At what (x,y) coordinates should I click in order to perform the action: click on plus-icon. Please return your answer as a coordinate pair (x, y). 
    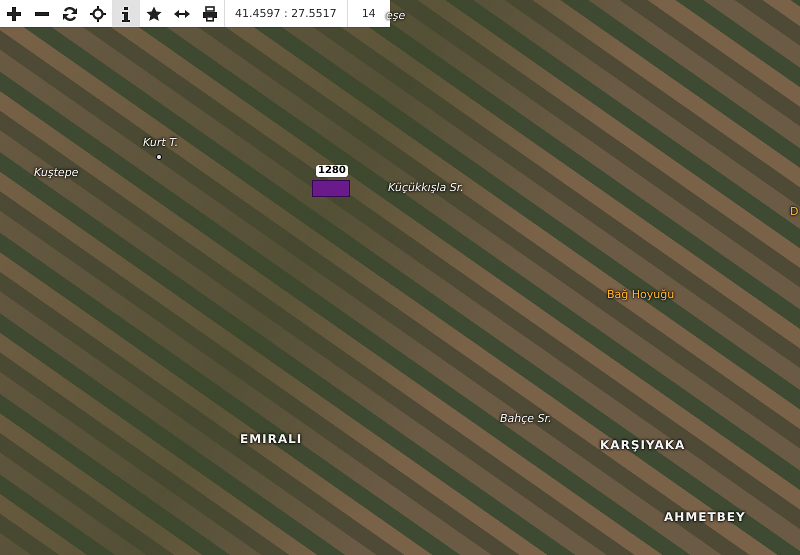
    Looking at the image, I should click on (14, 14).